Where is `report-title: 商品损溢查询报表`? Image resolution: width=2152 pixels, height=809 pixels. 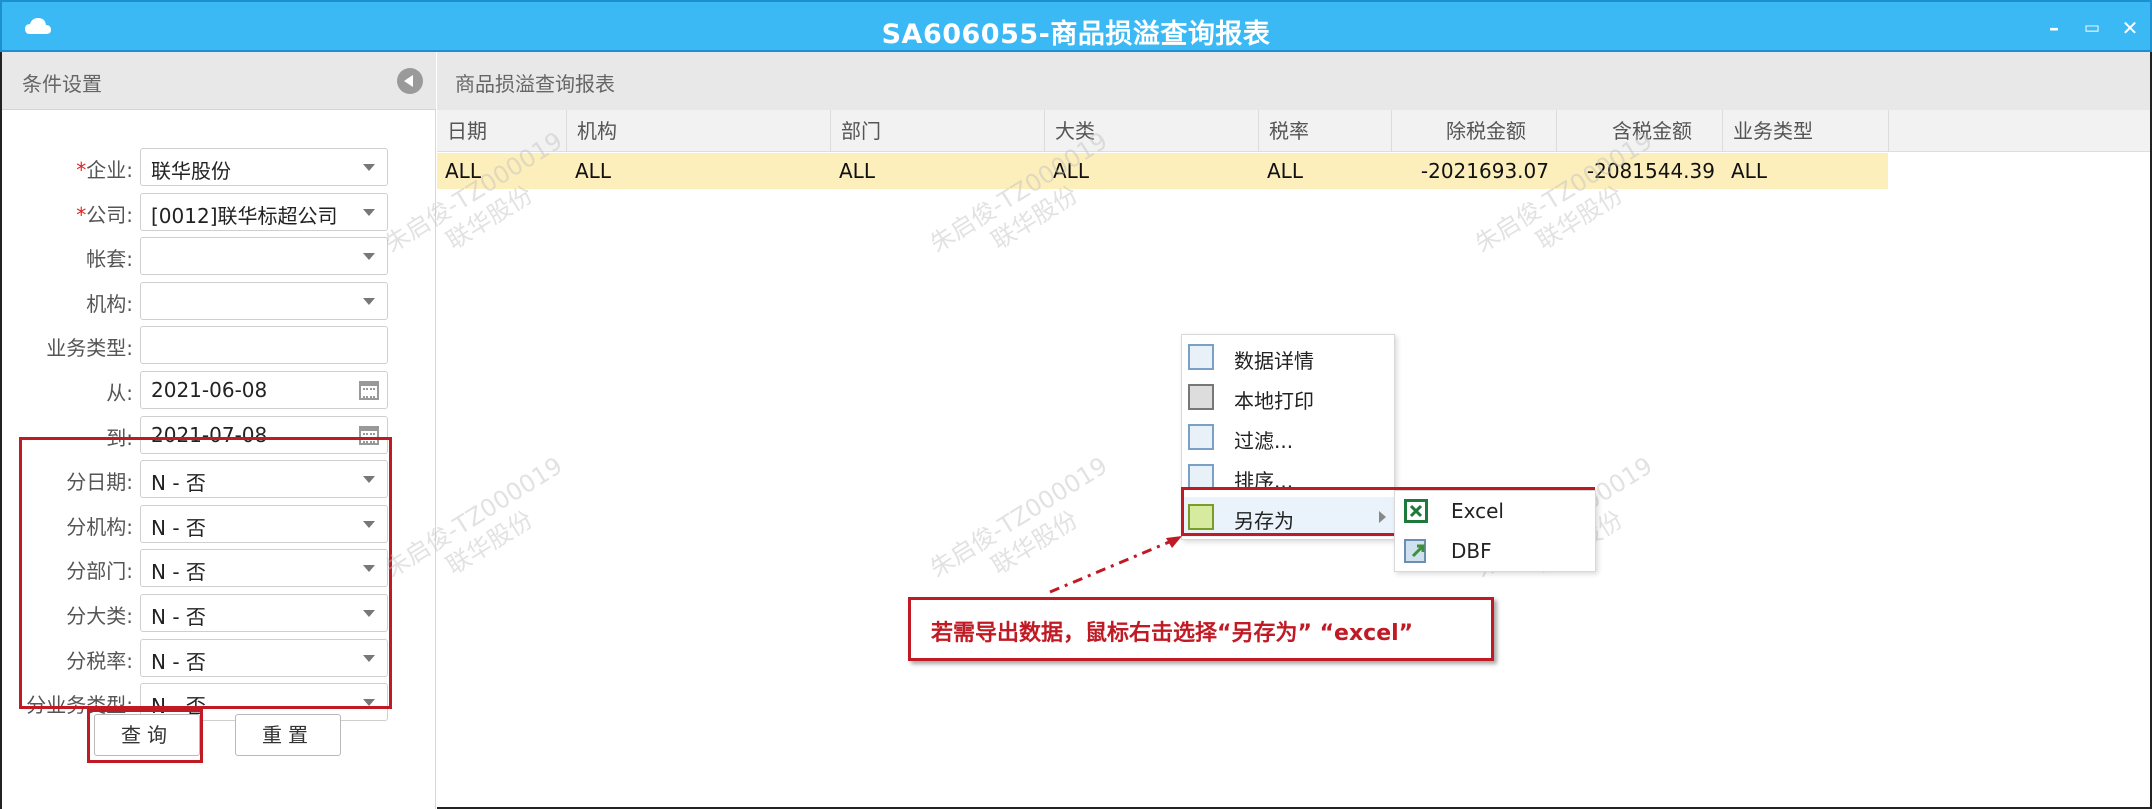
report-title: 商品损溢查询报表 is located at coordinates (535, 84).